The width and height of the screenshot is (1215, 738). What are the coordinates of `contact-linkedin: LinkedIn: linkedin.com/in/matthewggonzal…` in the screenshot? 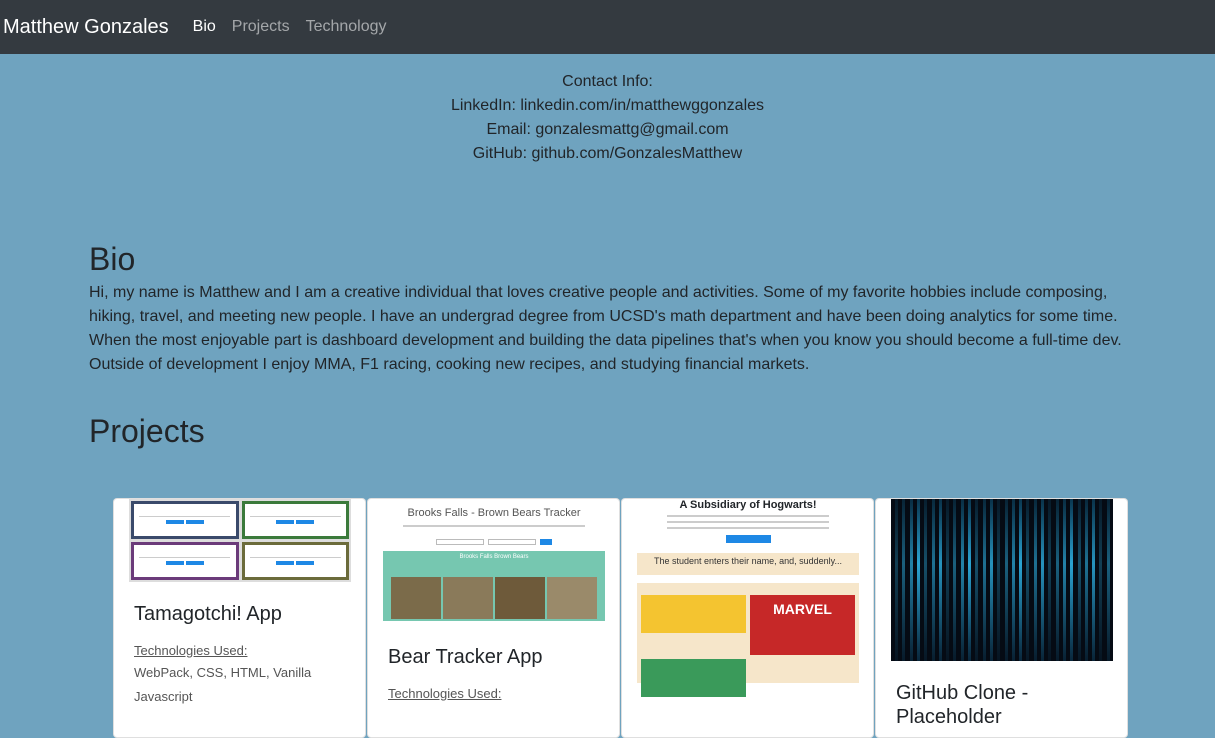 It's located at (607, 106).